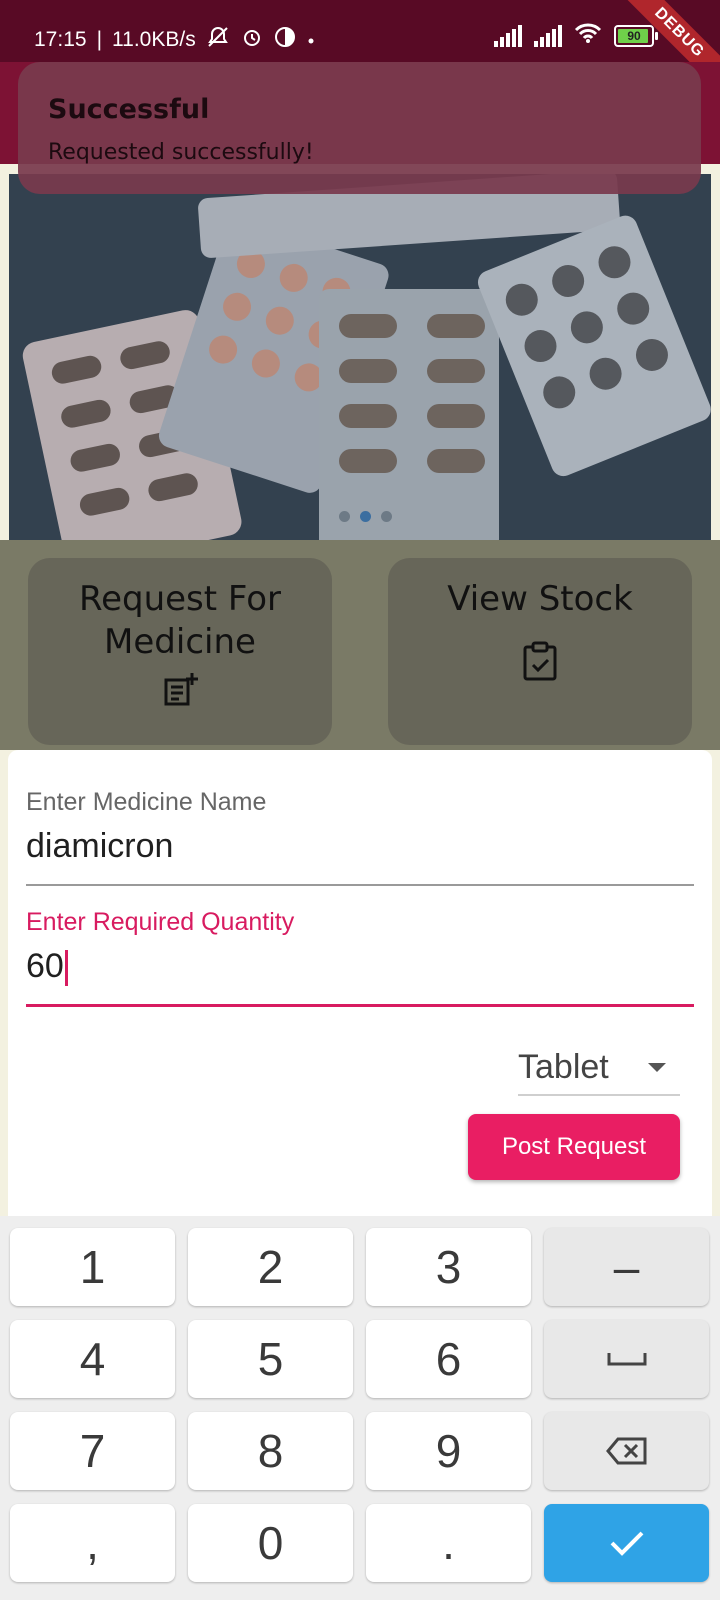 The image size is (720, 1600). What do you see at coordinates (218, 40) in the screenshot?
I see `mute-icon` at bounding box center [218, 40].